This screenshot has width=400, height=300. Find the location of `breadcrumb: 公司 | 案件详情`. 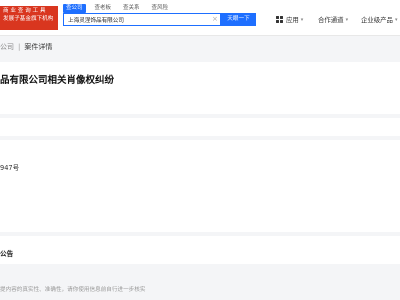

breadcrumb: 公司 | 案件详情 is located at coordinates (26, 47).